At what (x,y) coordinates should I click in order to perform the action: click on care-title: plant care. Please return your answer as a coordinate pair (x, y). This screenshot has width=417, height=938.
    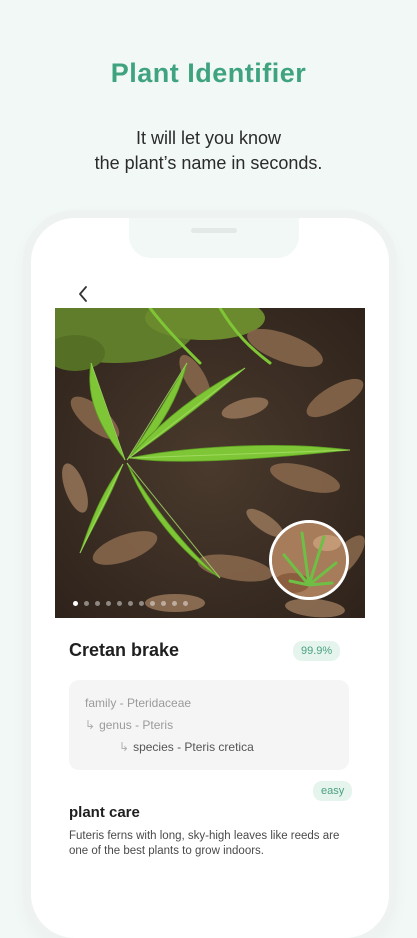
    Looking at the image, I should click on (104, 812).